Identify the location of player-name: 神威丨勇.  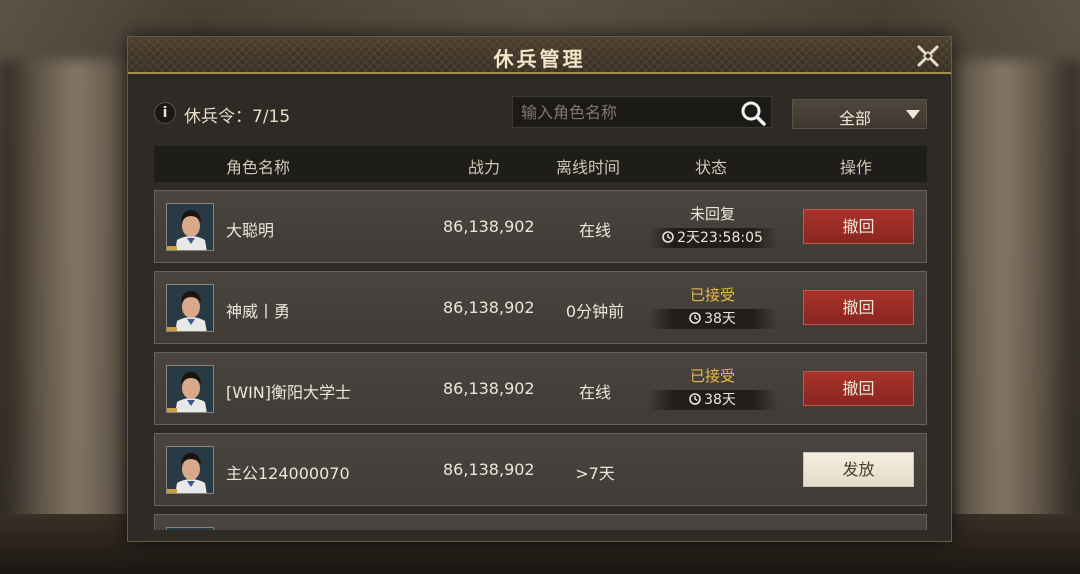
(258, 311).